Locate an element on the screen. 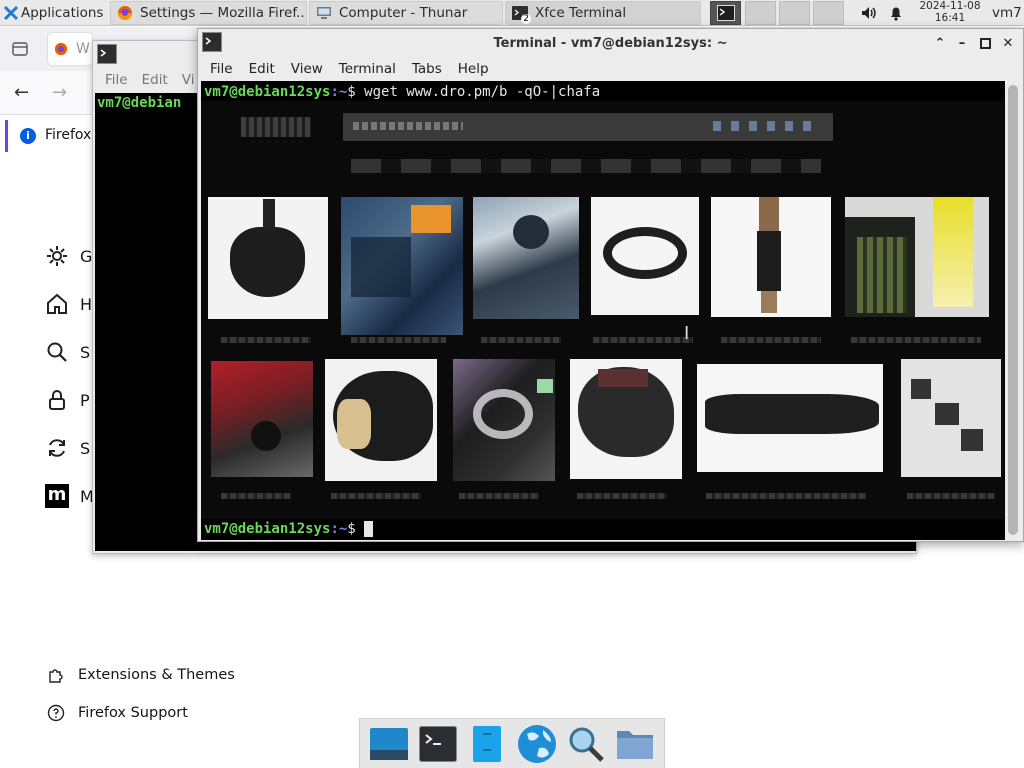  firefox-tab-icon is located at coordinates (61, 49).